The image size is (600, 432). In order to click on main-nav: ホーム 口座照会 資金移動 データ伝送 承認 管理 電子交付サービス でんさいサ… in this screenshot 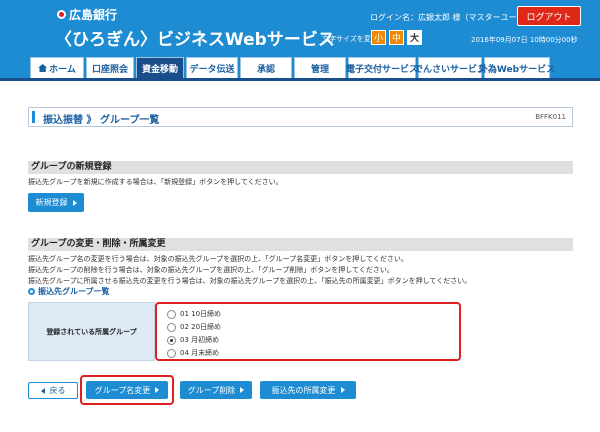, I will do `click(292, 67)`.